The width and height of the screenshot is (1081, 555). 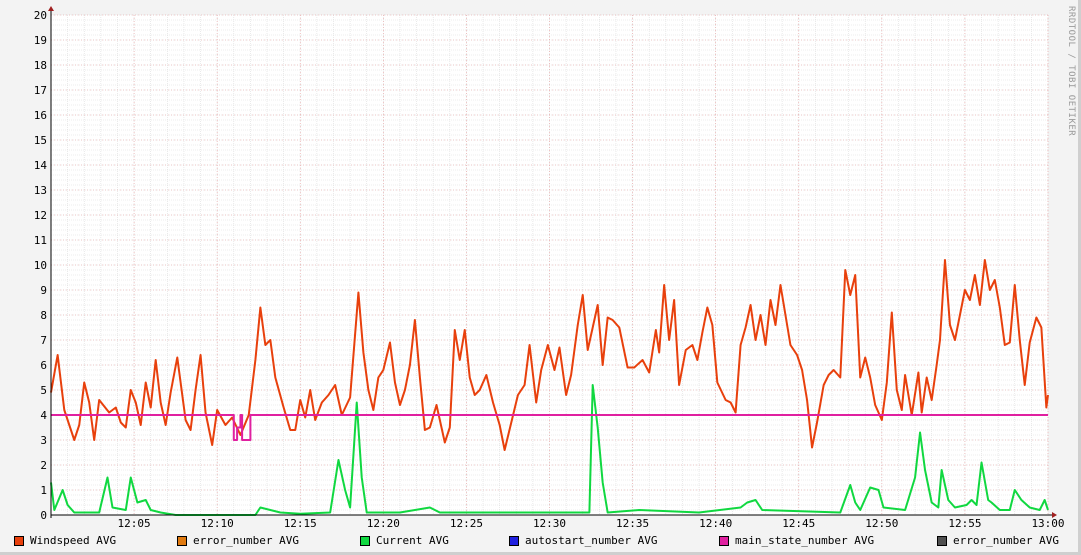 I want to click on legend-label: main_state_number AVG, so click(x=805, y=540).